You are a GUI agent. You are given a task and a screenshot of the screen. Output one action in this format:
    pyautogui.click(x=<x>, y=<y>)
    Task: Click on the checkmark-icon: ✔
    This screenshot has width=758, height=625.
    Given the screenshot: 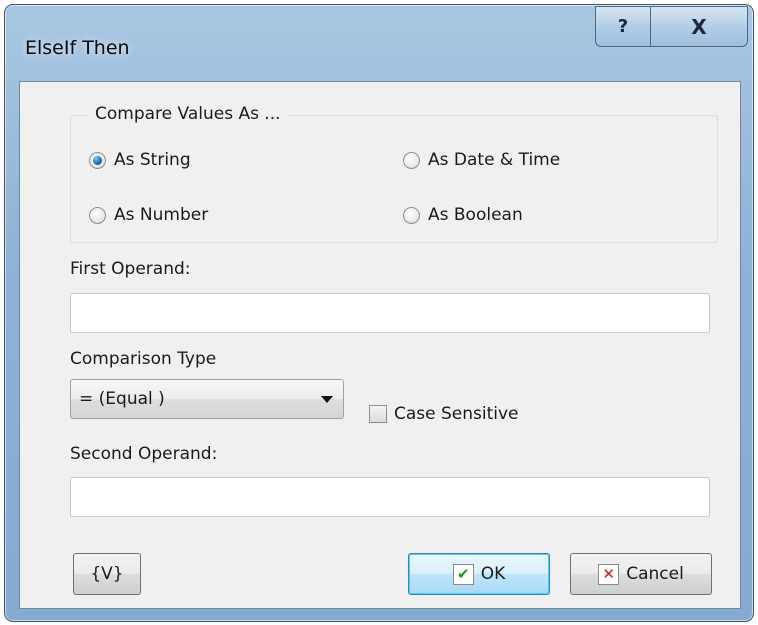 What is the action you would take?
    pyautogui.click(x=463, y=574)
    